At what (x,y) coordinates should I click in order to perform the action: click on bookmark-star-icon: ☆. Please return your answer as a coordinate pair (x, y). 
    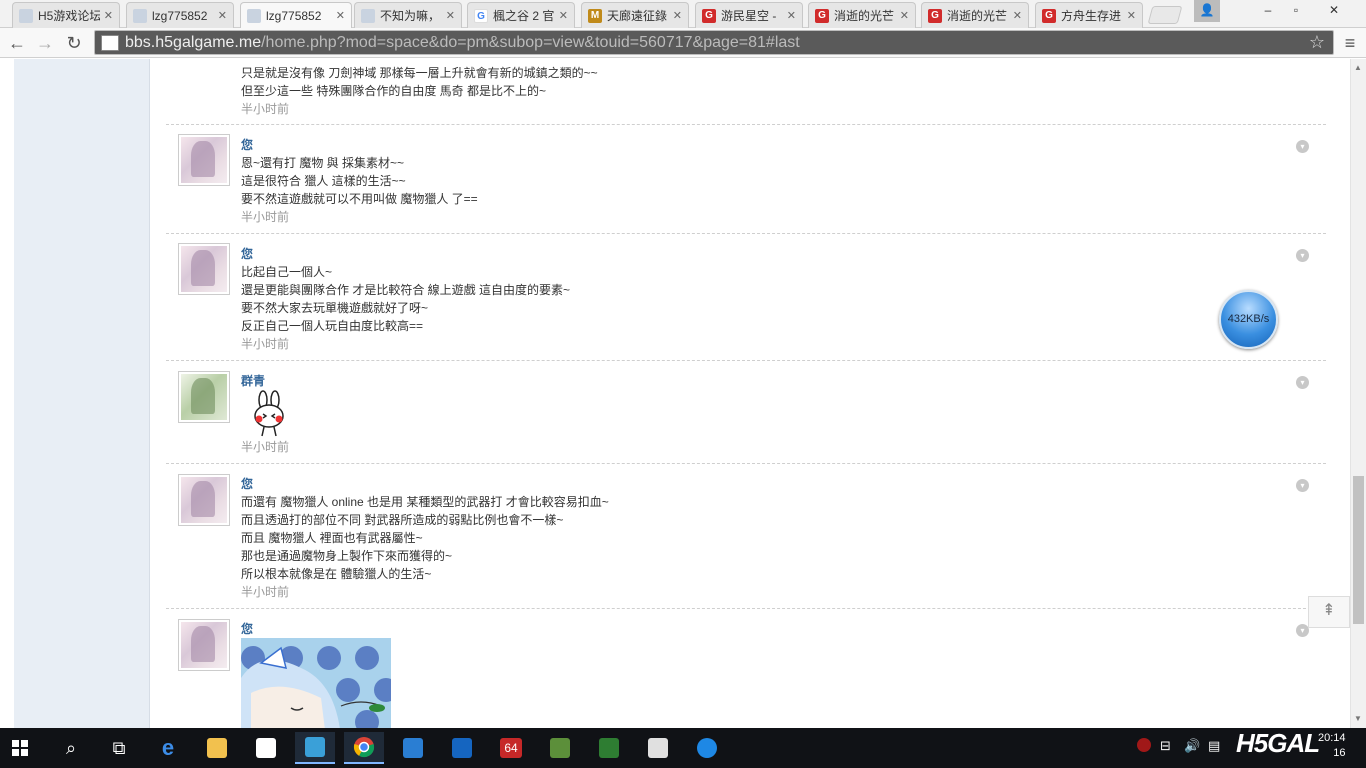
    Looking at the image, I should click on (1317, 42).